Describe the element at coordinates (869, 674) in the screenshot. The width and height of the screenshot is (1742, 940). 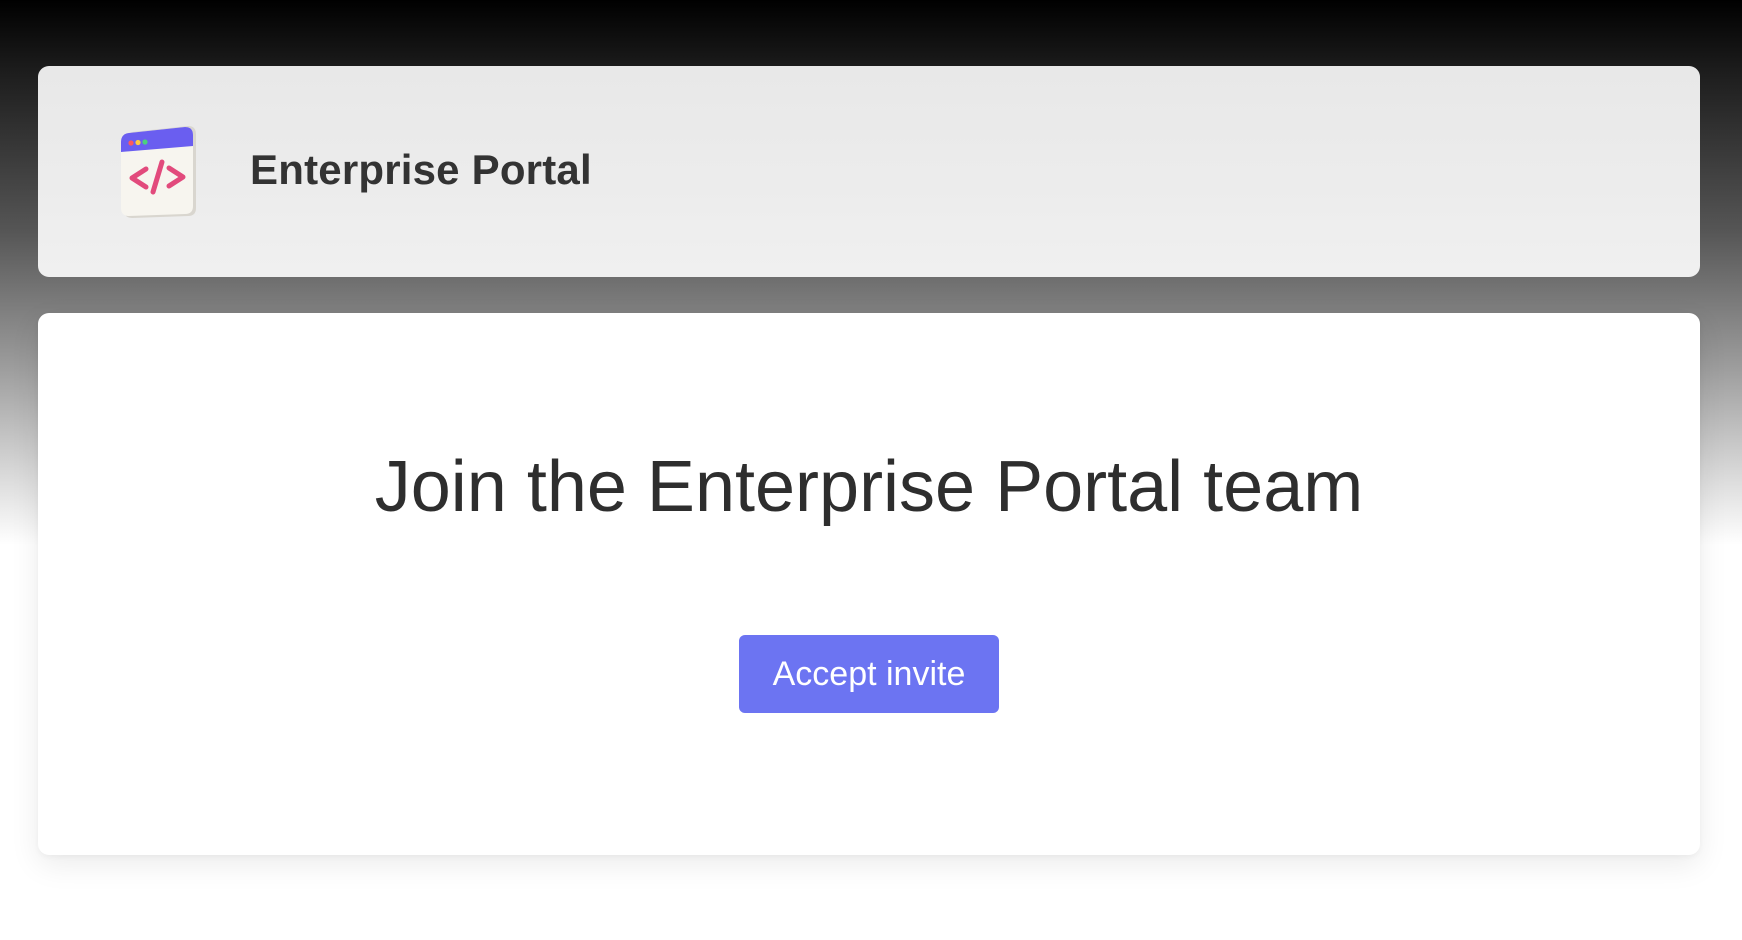
I see `accept-invite-button: Accept invite` at that location.